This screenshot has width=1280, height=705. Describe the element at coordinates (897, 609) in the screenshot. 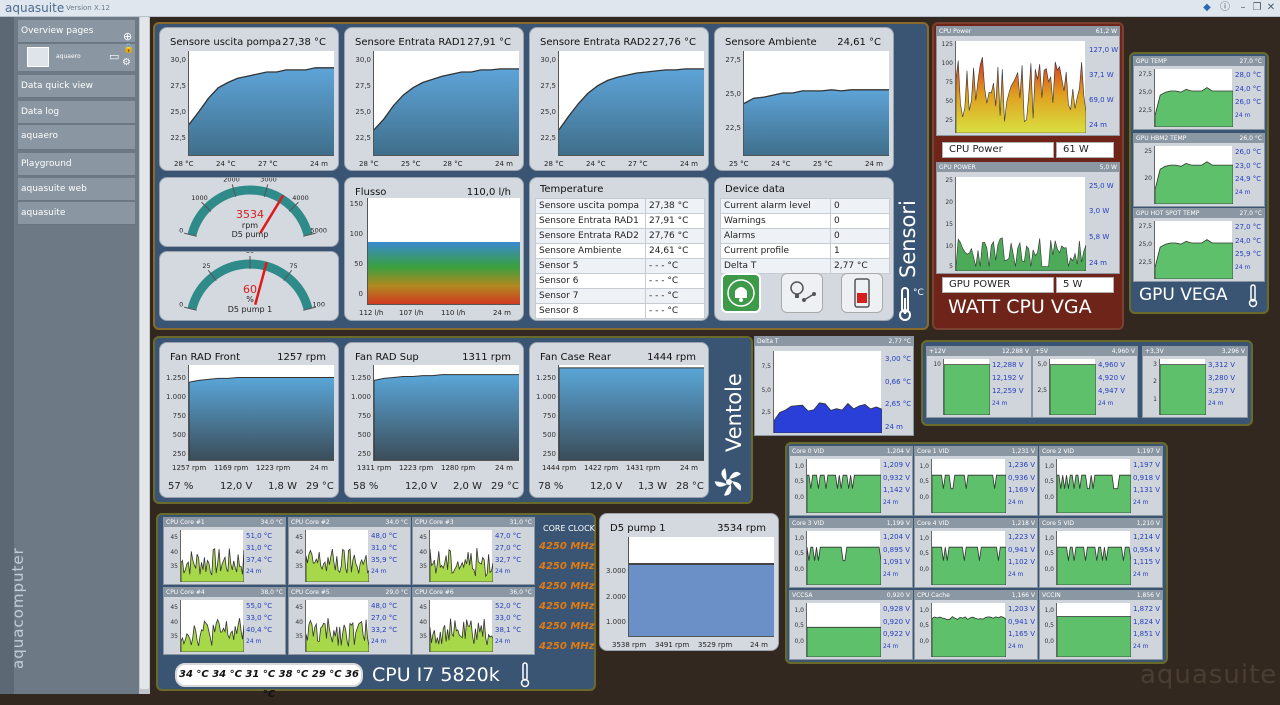

I see `chart-stat: 0,928 V` at that location.